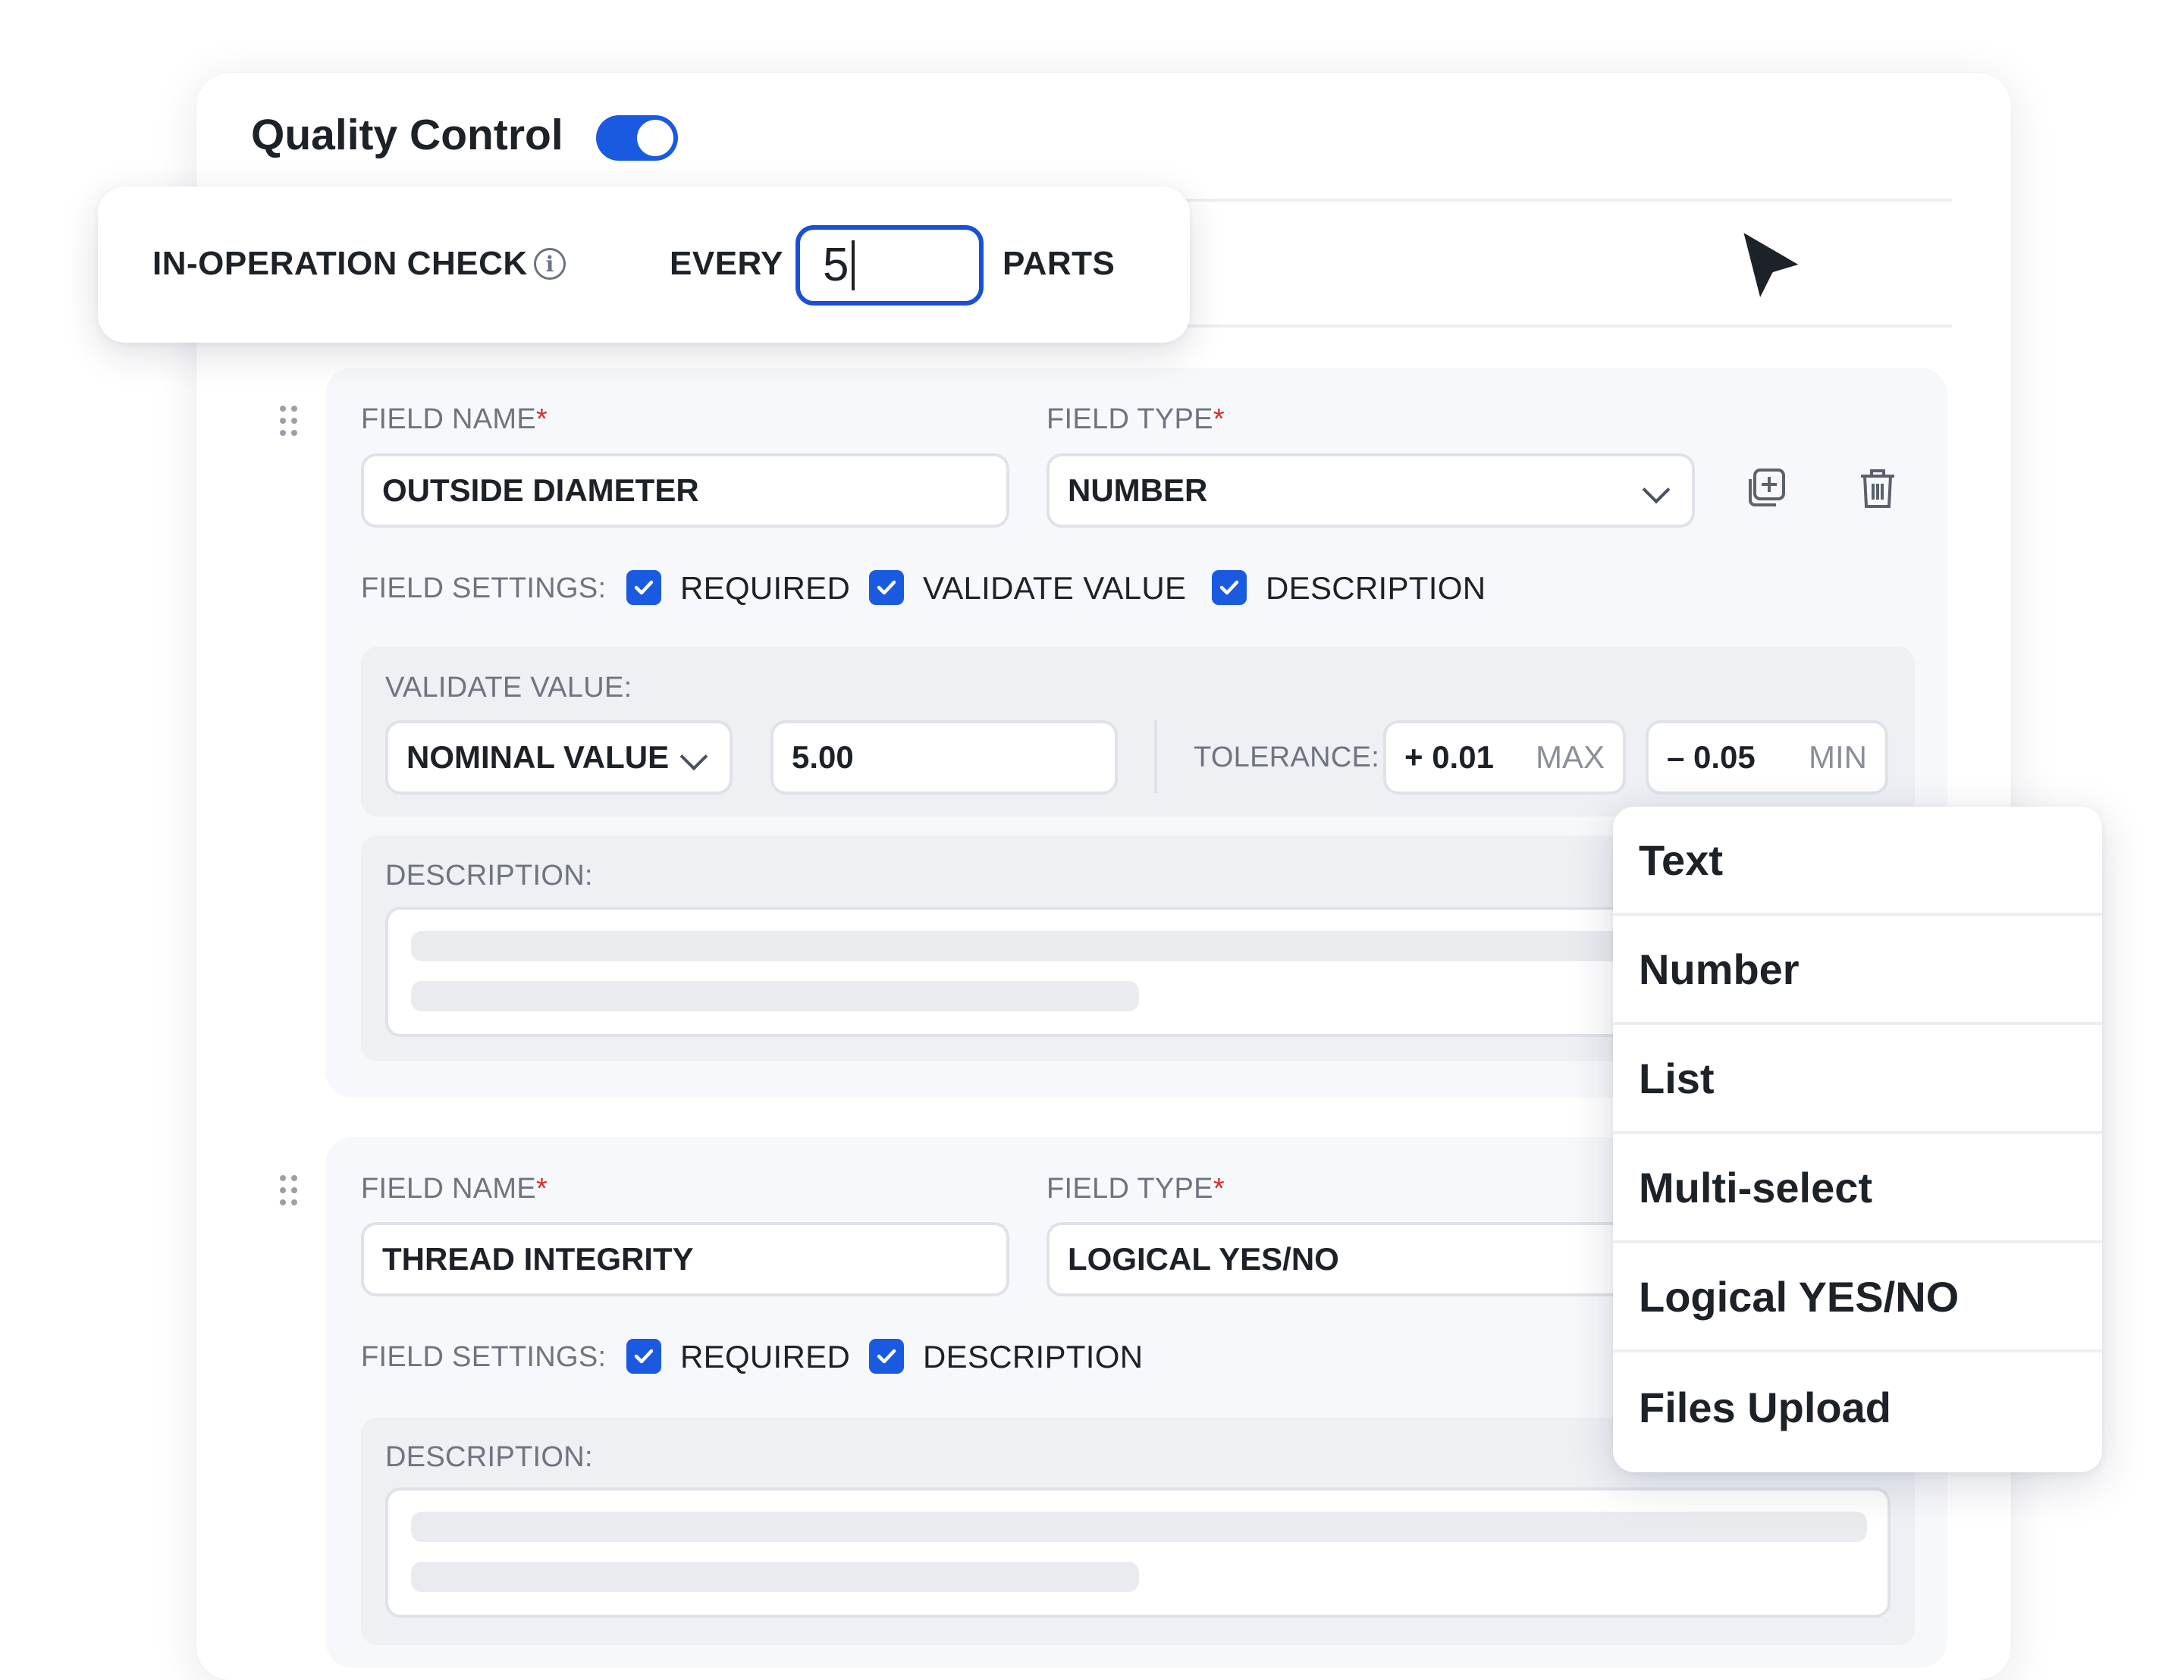 The width and height of the screenshot is (2184, 1680). What do you see at coordinates (944, 757) in the screenshot?
I see `nominal-value-input: 5.00` at bounding box center [944, 757].